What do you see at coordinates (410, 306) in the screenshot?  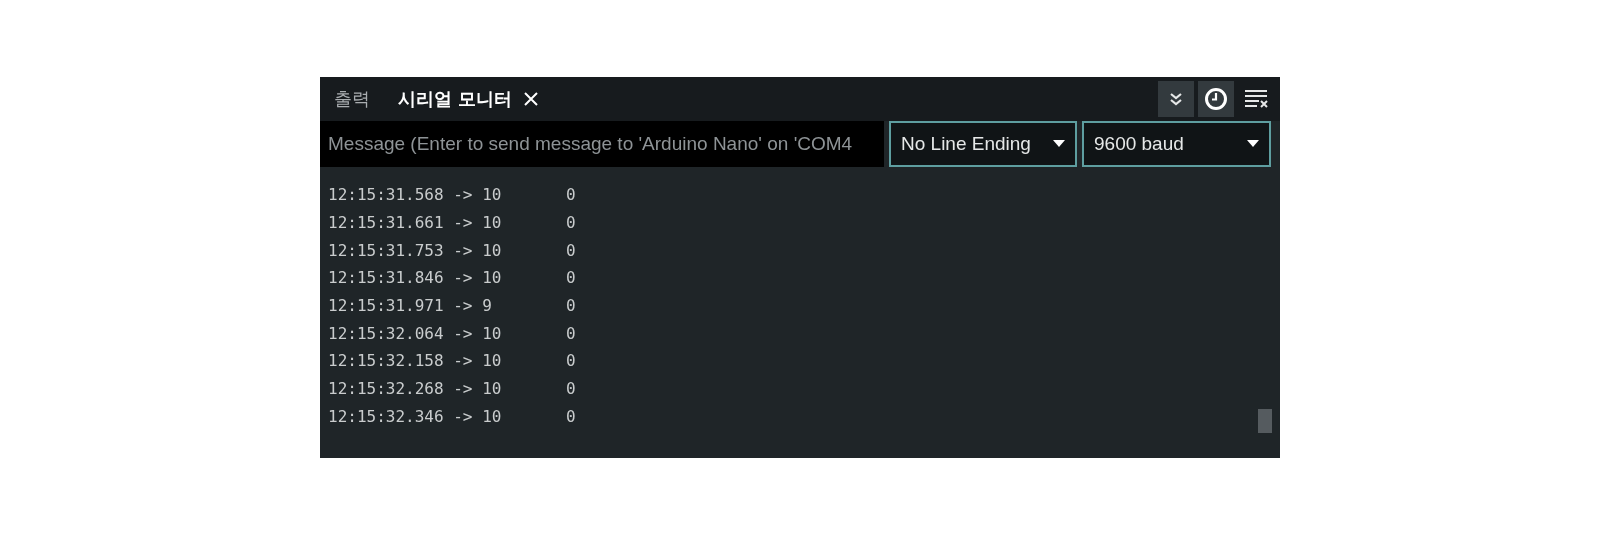 I see `output-line: 12:15:31.971 -> 9` at bounding box center [410, 306].